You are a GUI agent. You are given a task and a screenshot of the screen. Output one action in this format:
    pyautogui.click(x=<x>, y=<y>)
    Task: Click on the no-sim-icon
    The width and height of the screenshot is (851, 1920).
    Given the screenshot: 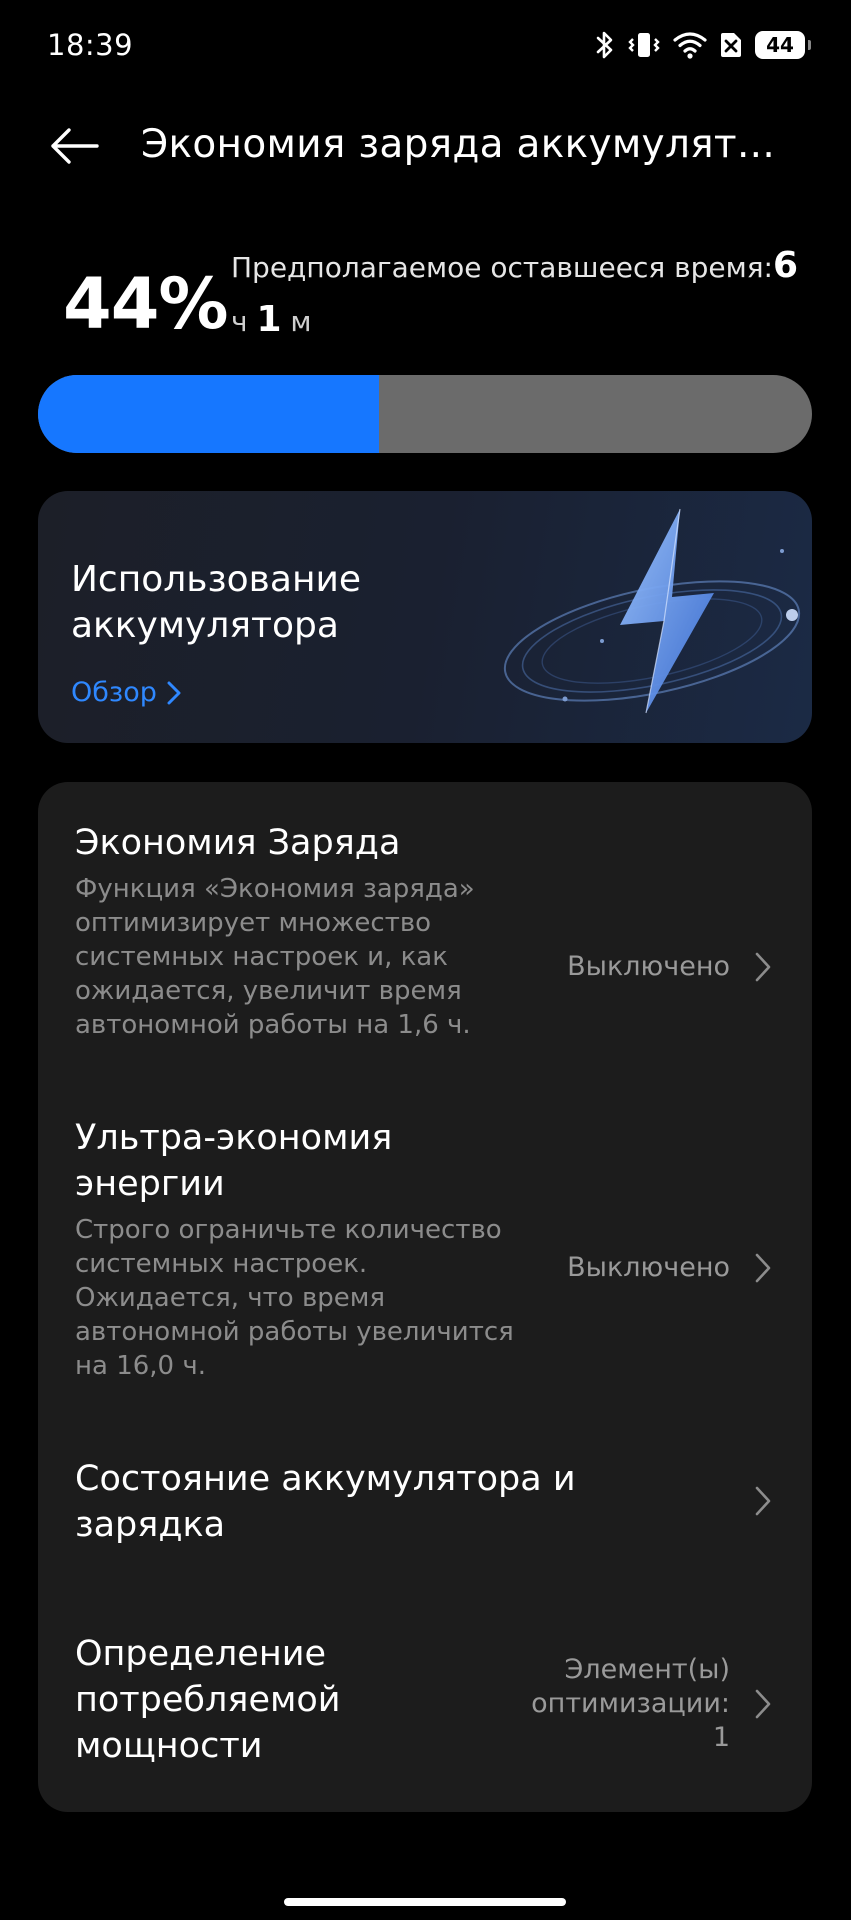 What is the action you would take?
    pyautogui.click(x=731, y=45)
    